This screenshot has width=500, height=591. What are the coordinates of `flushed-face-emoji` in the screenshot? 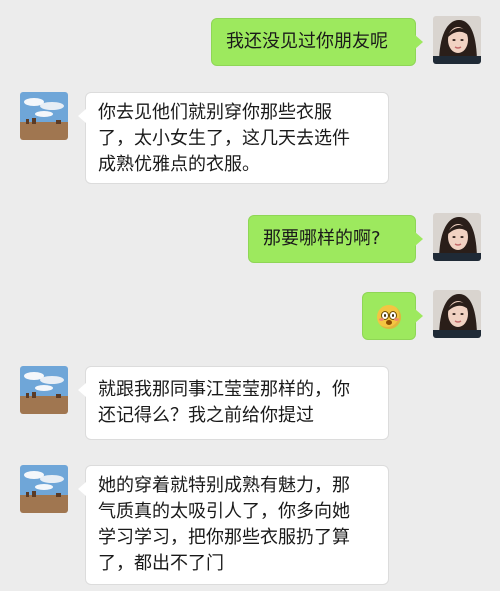 It's located at (389, 317).